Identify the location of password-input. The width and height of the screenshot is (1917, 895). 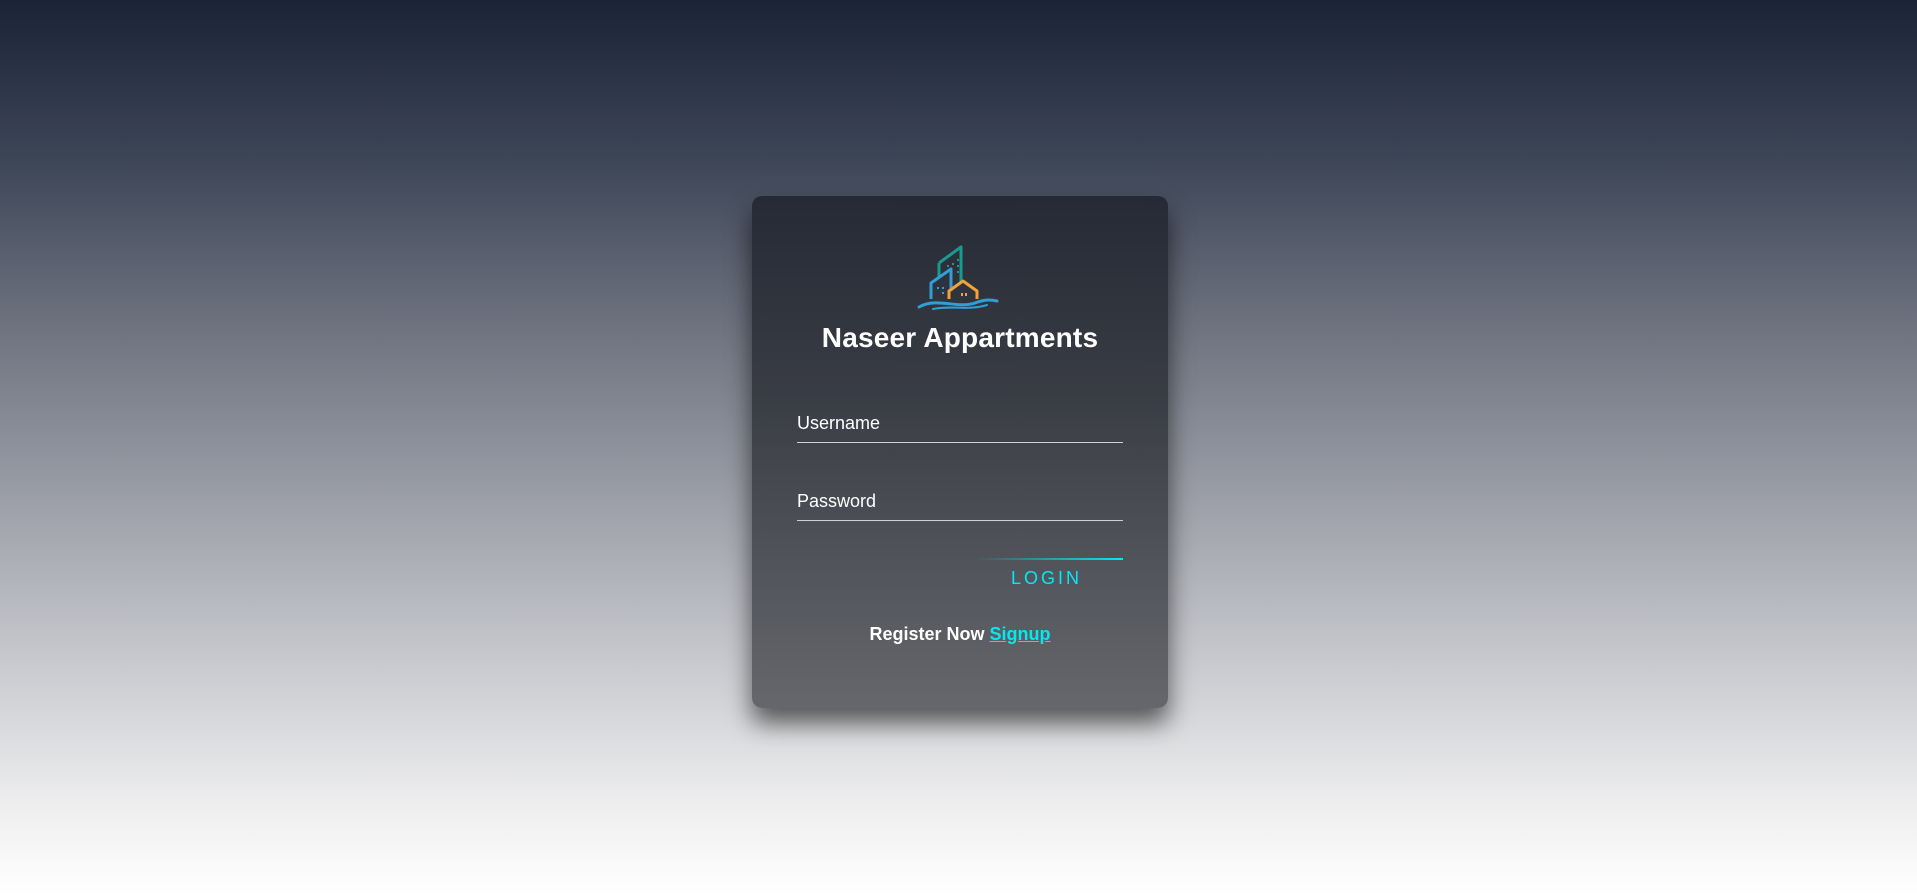
(960, 500).